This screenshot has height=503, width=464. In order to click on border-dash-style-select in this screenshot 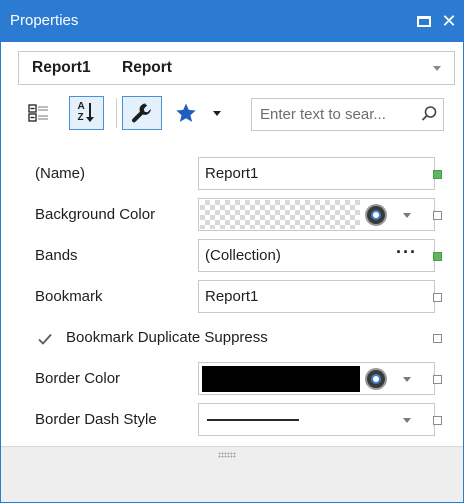, I will do `click(316, 419)`.